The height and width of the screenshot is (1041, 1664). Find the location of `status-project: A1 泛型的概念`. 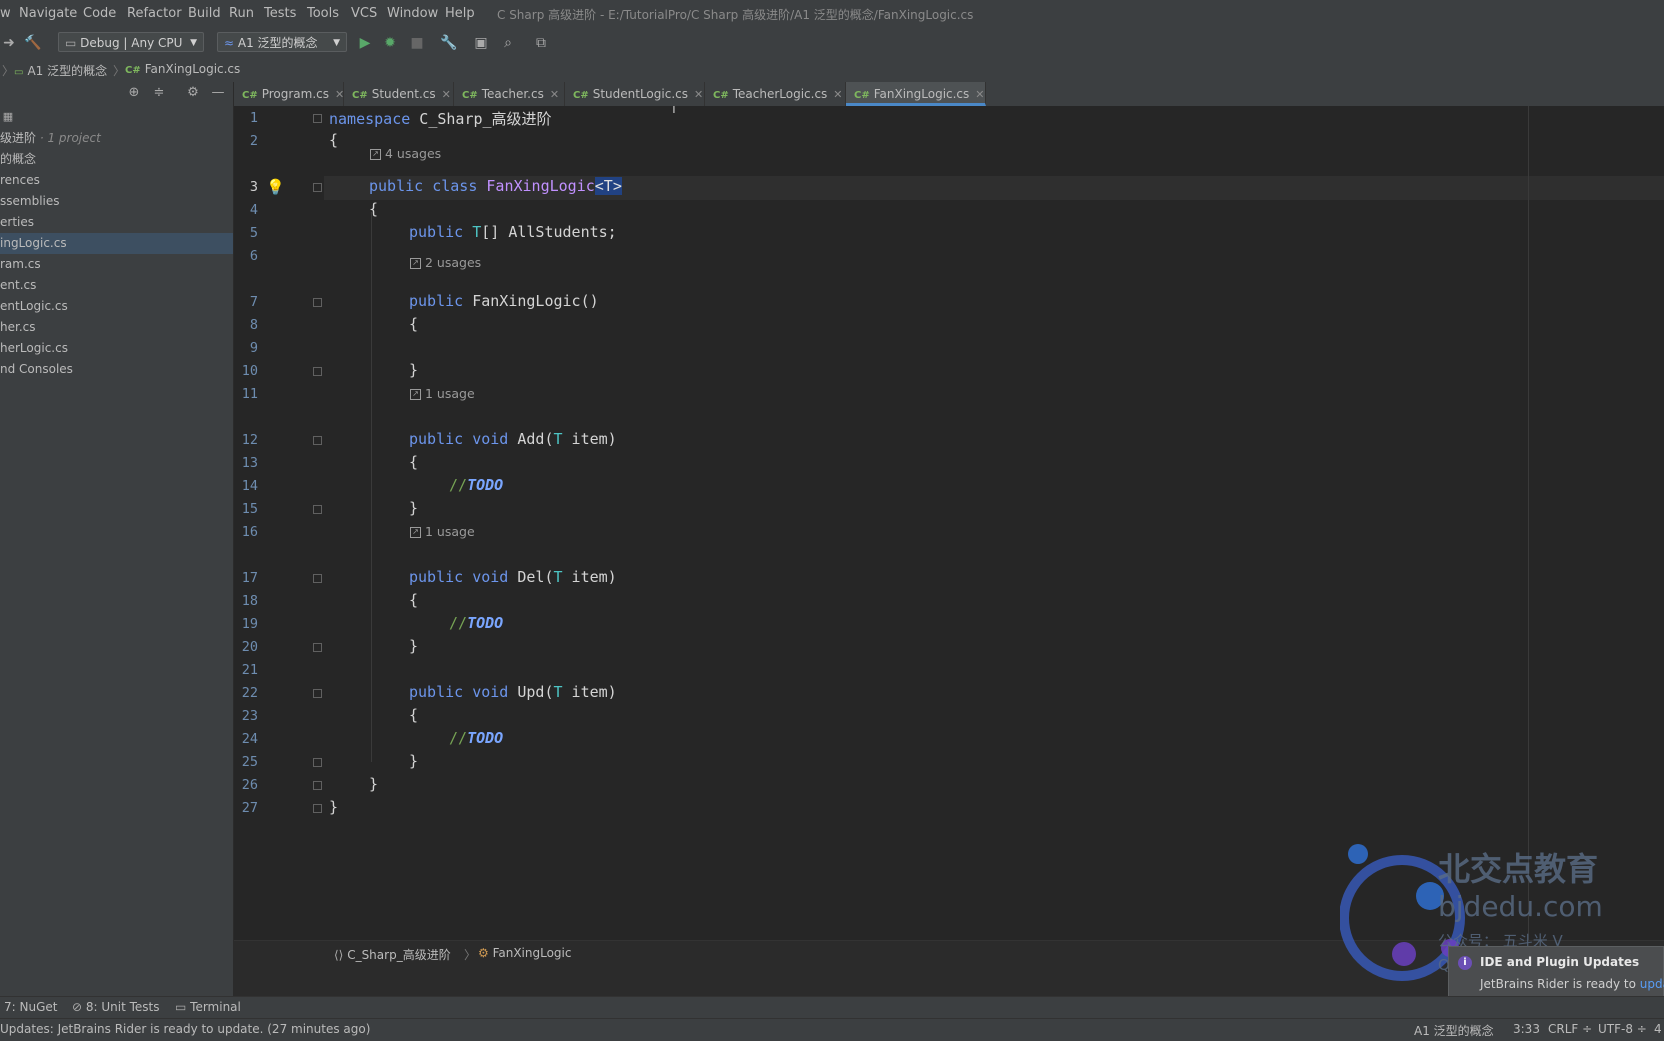

status-project: A1 泛型的概念 is located at coordinates (1454, 1030).